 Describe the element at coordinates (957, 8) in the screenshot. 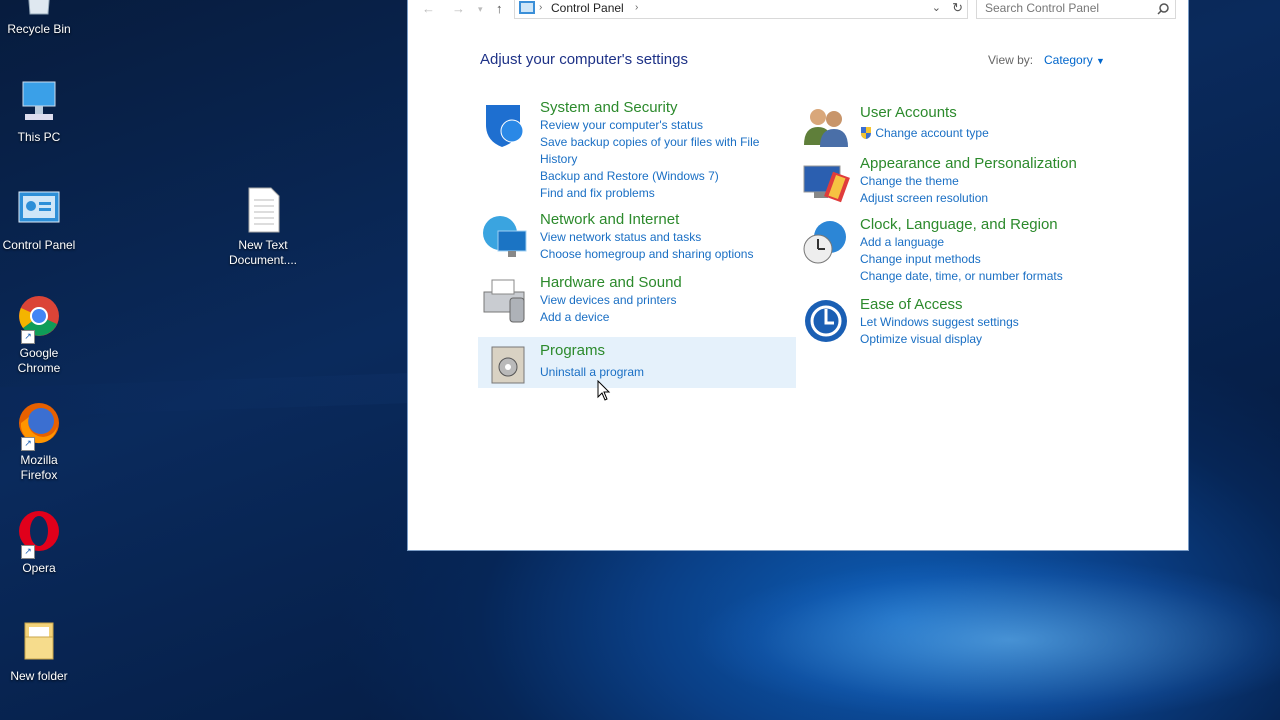

I see `refresh-icon: ↻` at that location.